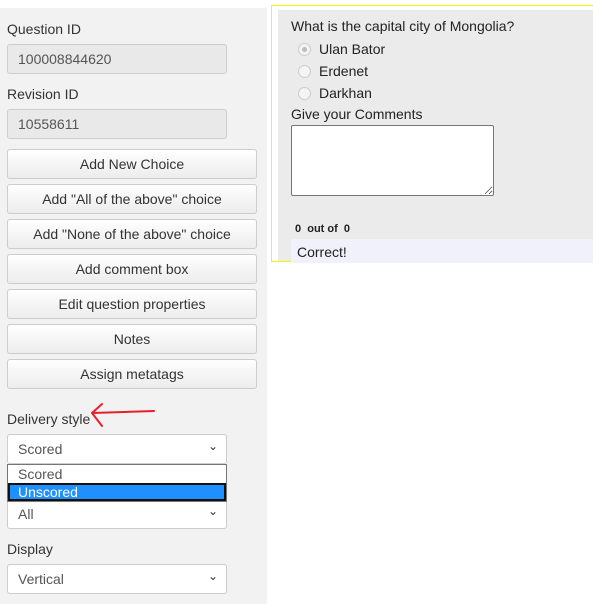  I want to click on add-comment-box-button: Add comment box, so click(132, 269).